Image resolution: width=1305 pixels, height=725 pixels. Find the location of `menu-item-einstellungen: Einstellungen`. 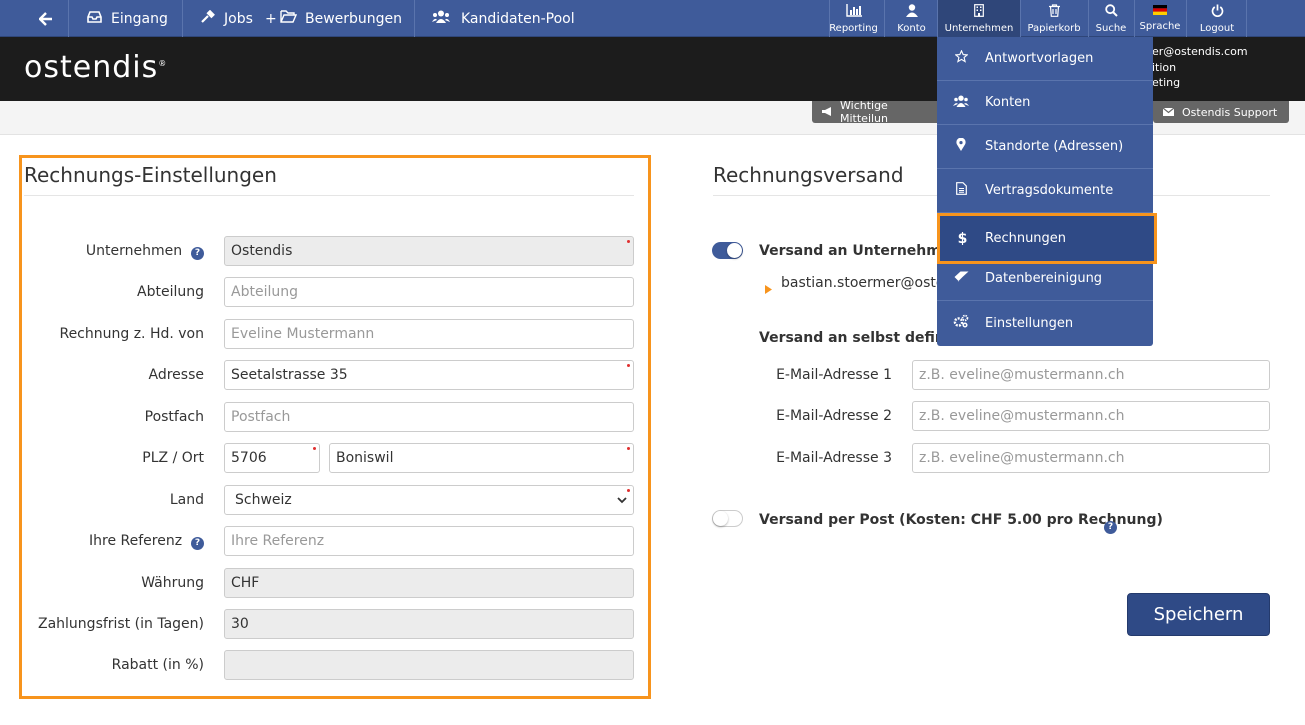

menu-item-einstellungen: Einstellungen is located at coordinates (1045, 323).